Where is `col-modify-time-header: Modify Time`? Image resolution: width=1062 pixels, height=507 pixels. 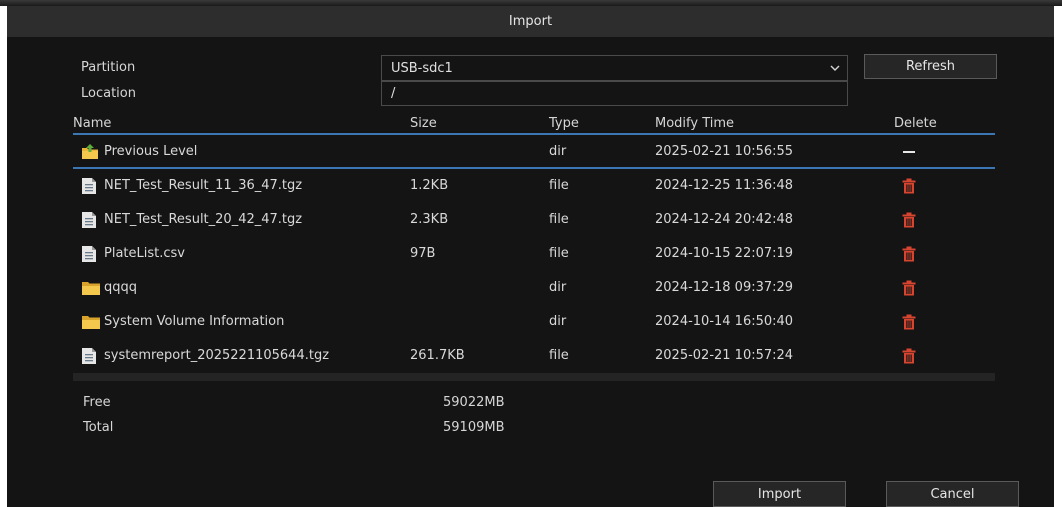
col-modify-time-header: Modify Time is located at coordinates (695, 123).